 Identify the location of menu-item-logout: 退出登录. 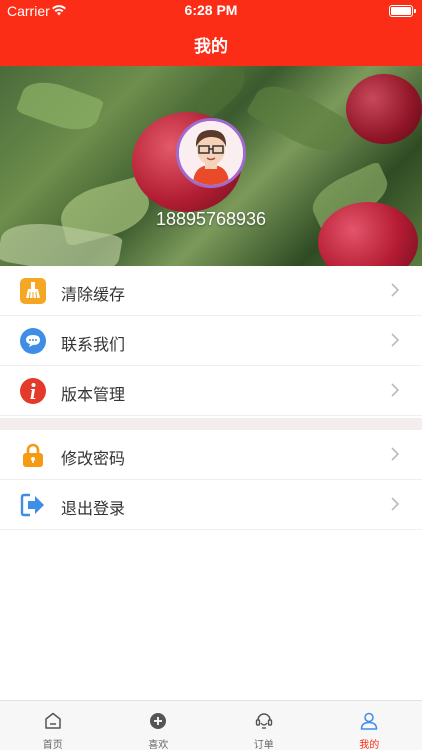
(211, 505).